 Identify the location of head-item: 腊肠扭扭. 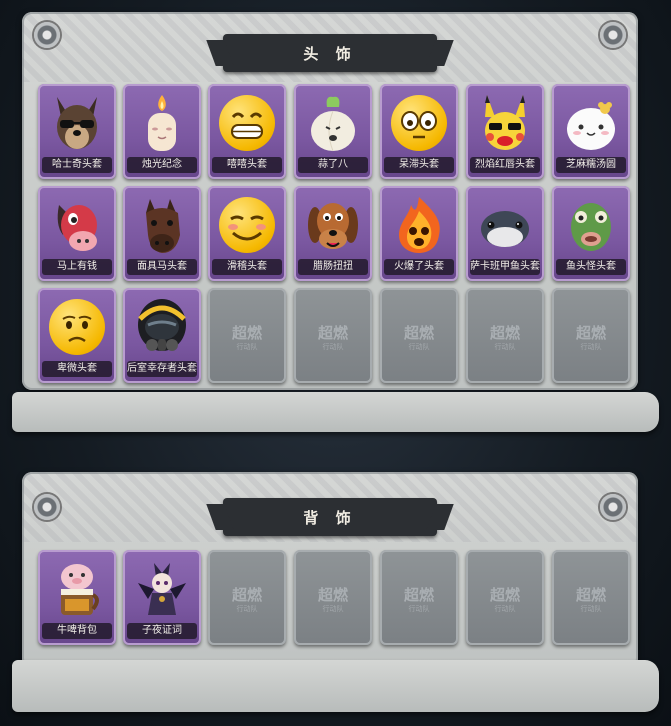
(333, 233).